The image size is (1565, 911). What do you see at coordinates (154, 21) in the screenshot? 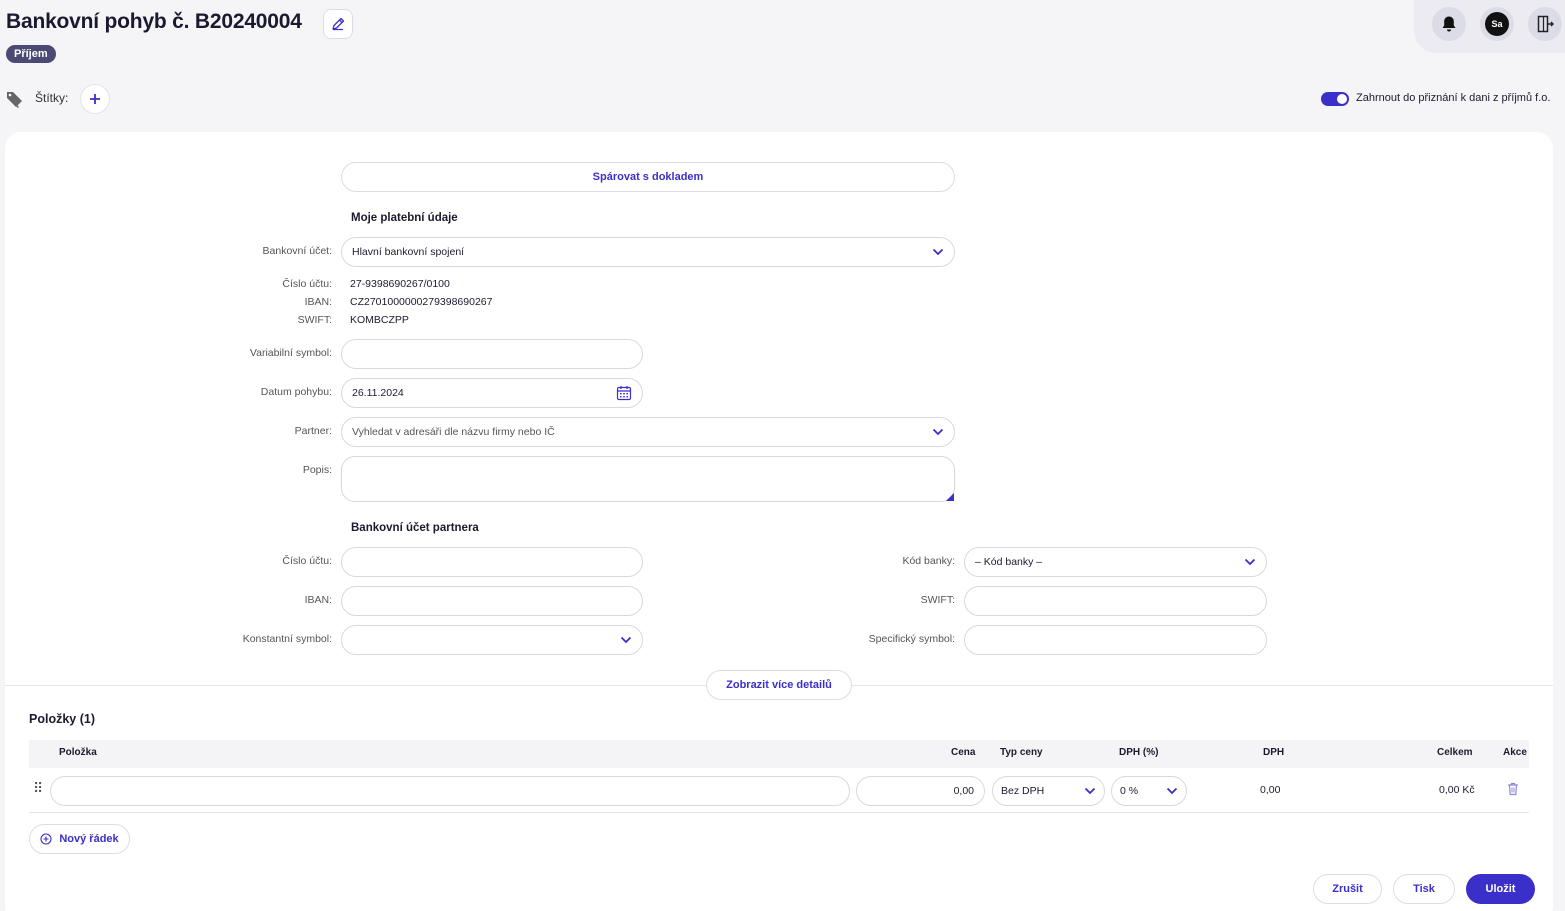
I see `page-title: Bankovní pohyb č. B20240004` at bounding box center [154, 21].